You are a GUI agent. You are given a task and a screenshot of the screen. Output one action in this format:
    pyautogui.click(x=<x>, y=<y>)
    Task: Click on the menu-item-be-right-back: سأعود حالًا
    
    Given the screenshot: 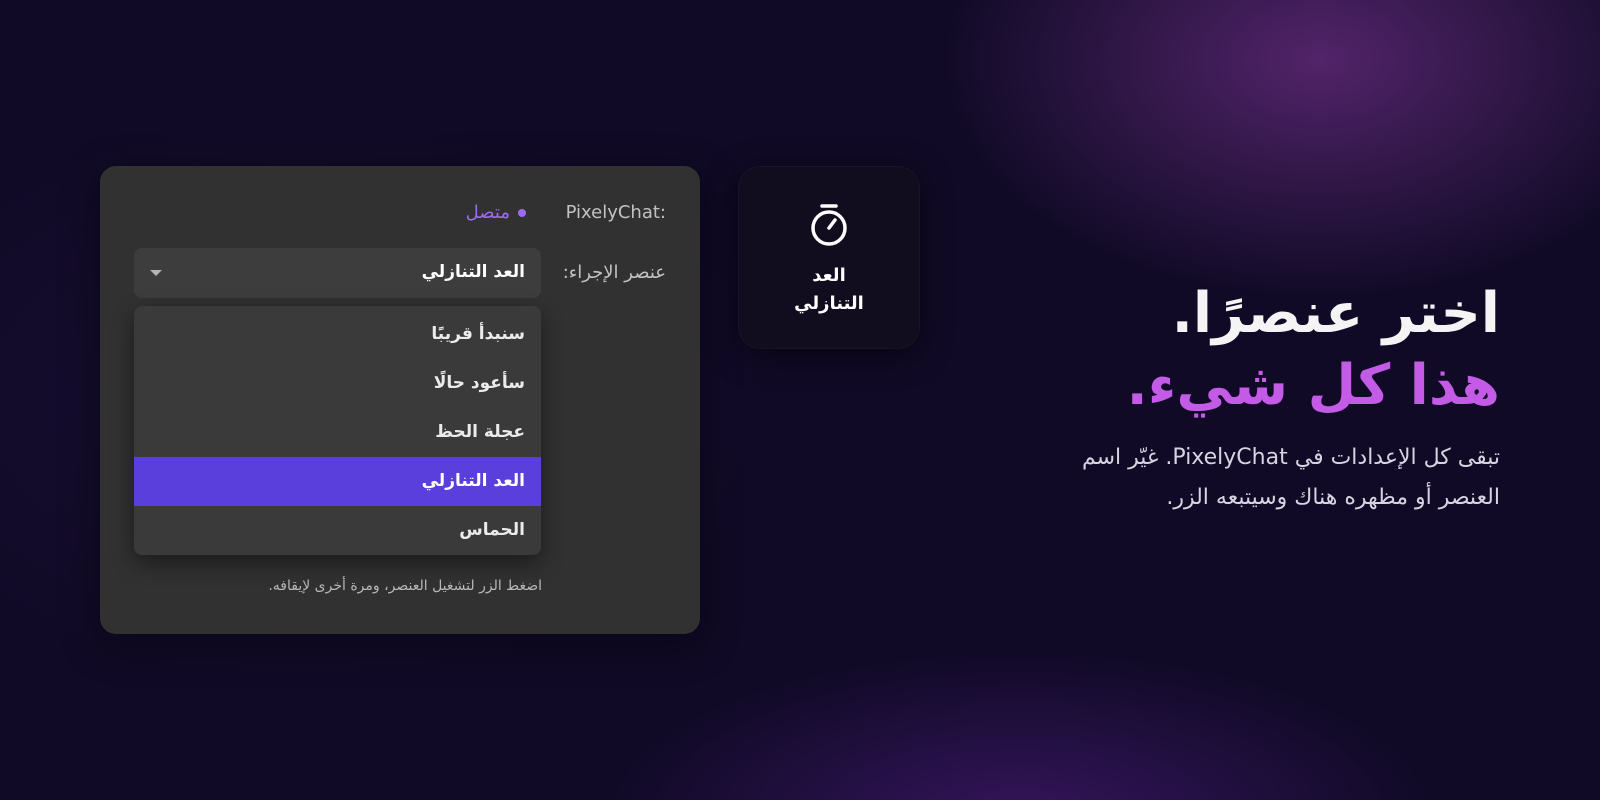 What is the action you would take?
    pyautogui.click(x=337, y=383)
    